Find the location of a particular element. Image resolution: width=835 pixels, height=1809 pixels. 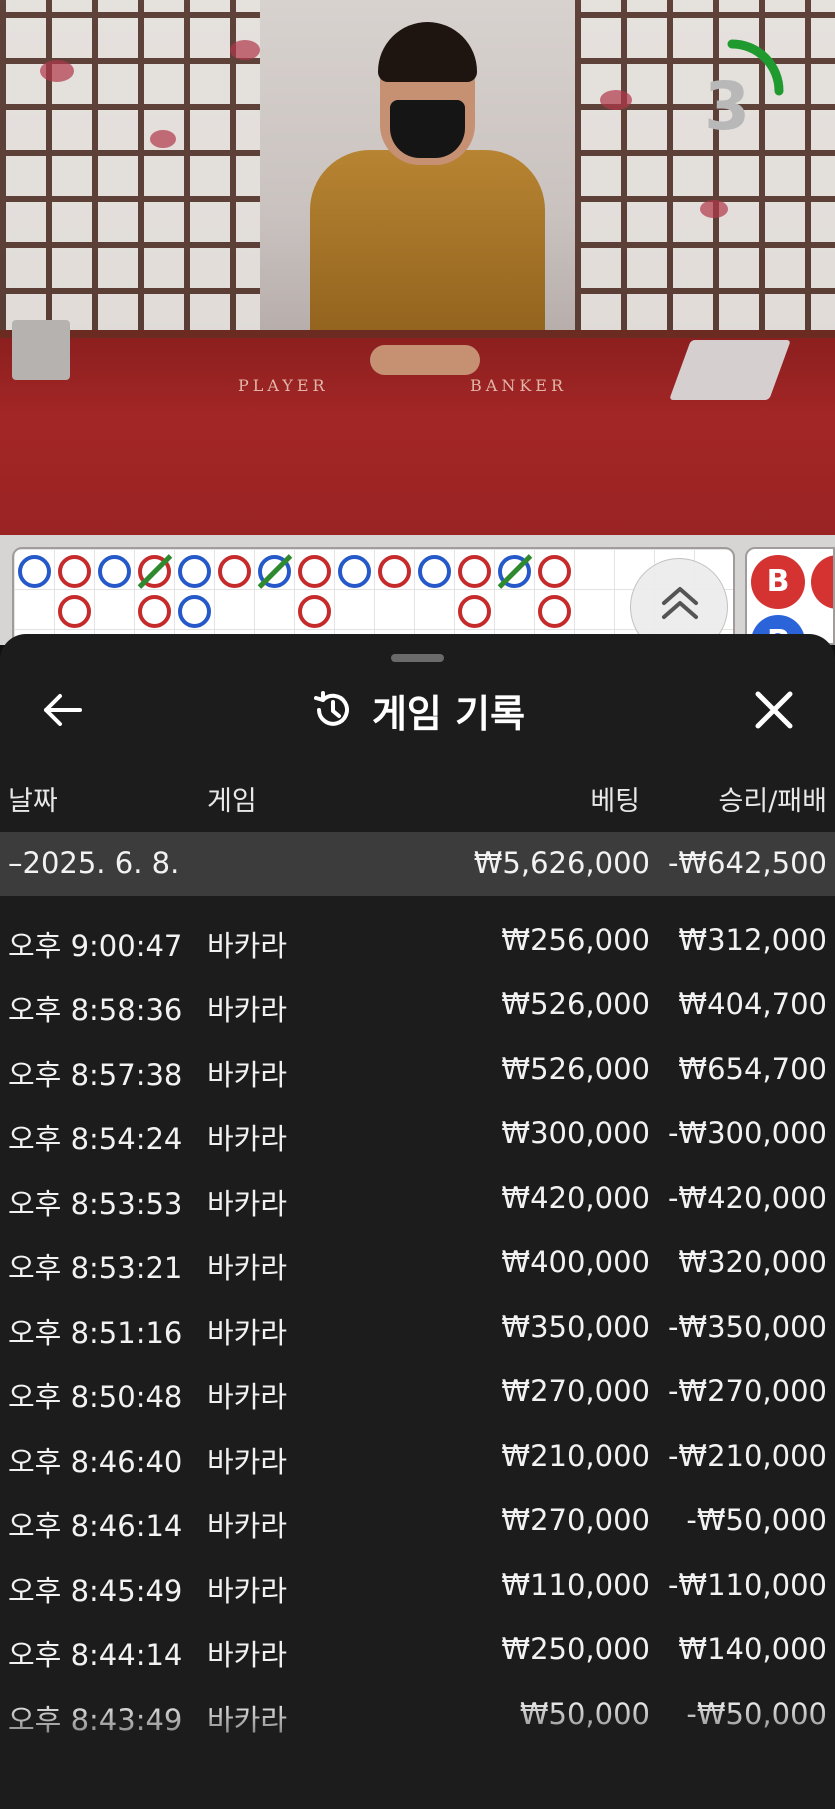

row-bet: ₩50,000 is located at coordinates (584, 1714).